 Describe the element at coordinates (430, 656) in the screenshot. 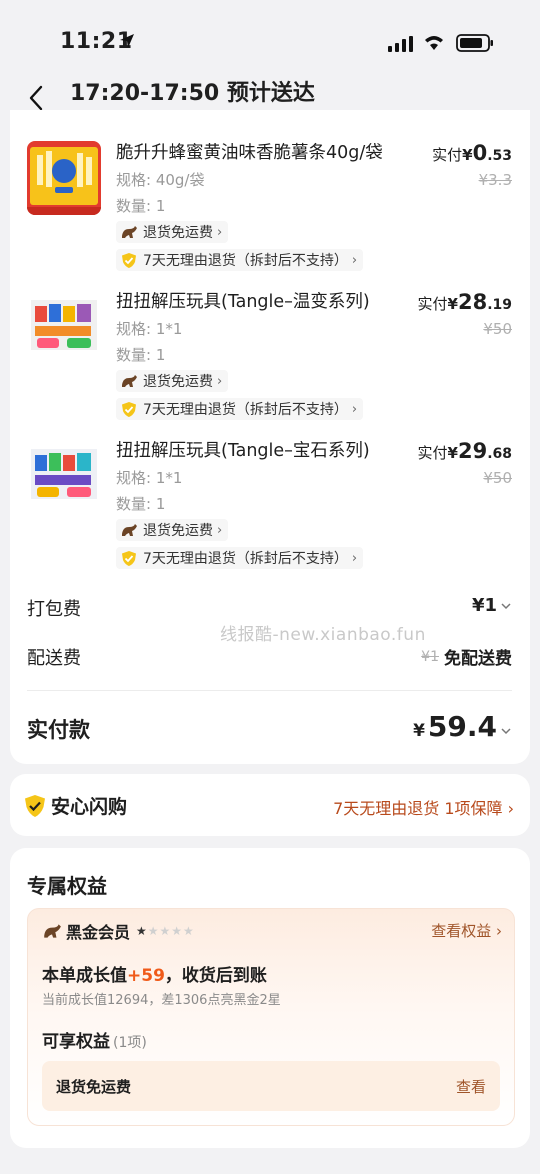

I see `delivery-fee-original: ¥1` at that location.